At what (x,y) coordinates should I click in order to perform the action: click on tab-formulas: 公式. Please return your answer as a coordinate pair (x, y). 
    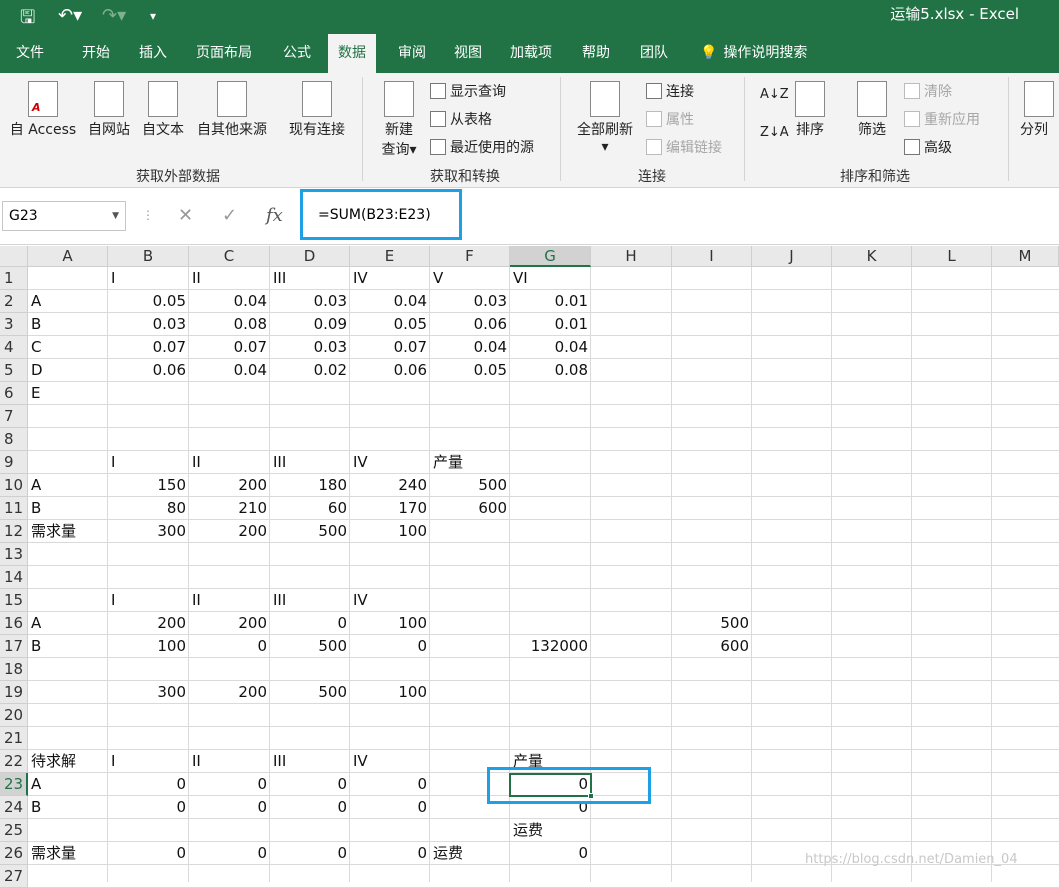
    Looking at the image, I should click on (297, 53).